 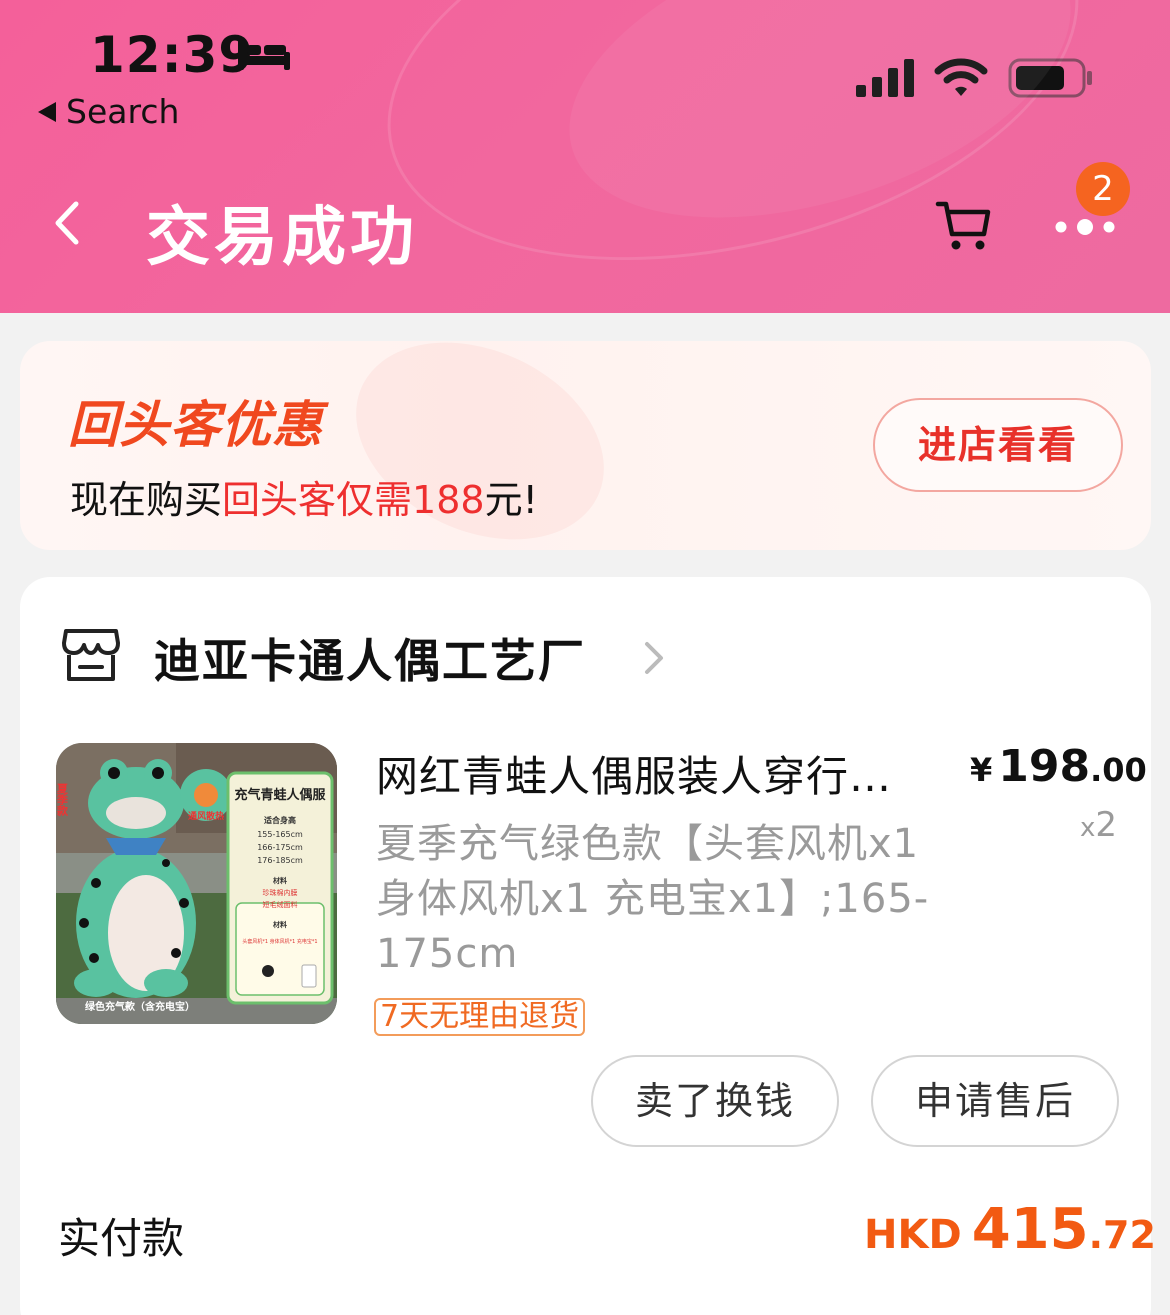 What do you see at coordinates (1118, 770) in the screenshot?
I see `price-decimal: .00` at bounding box center [1118, 770].